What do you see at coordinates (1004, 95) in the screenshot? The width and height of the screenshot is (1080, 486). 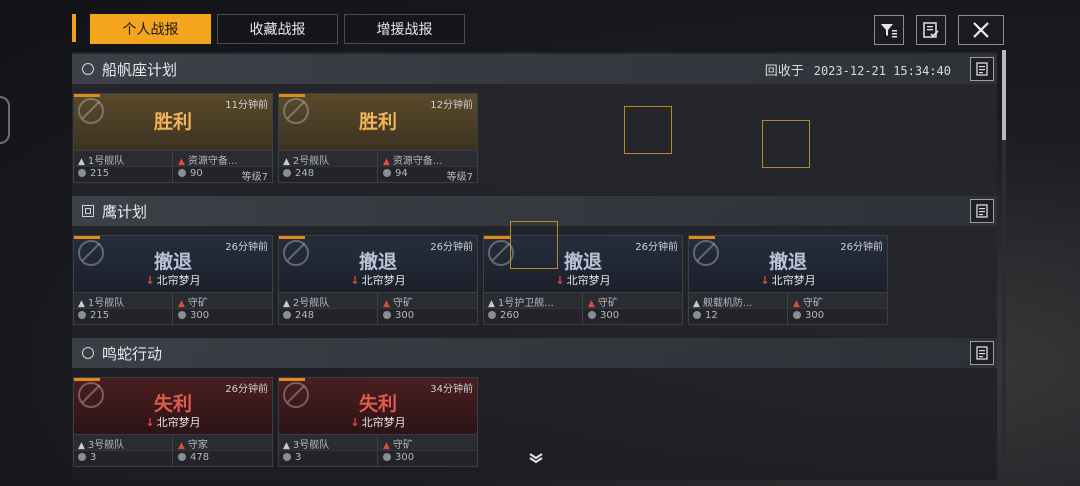 I see `scrollbar-thumb` at bounding box center [1004, 95].